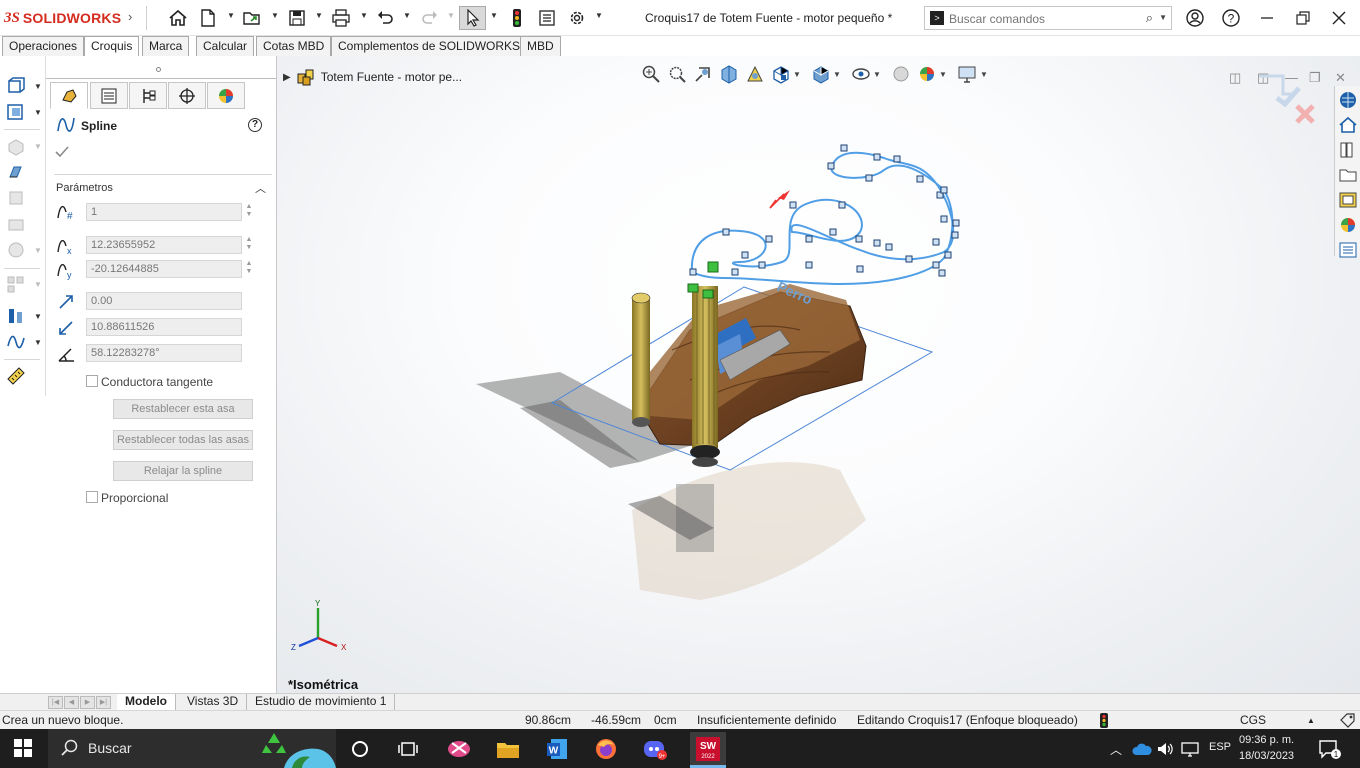 The image size is (1360, 768). I want to click on next-tab-icon: ▶, so click(87, 702).